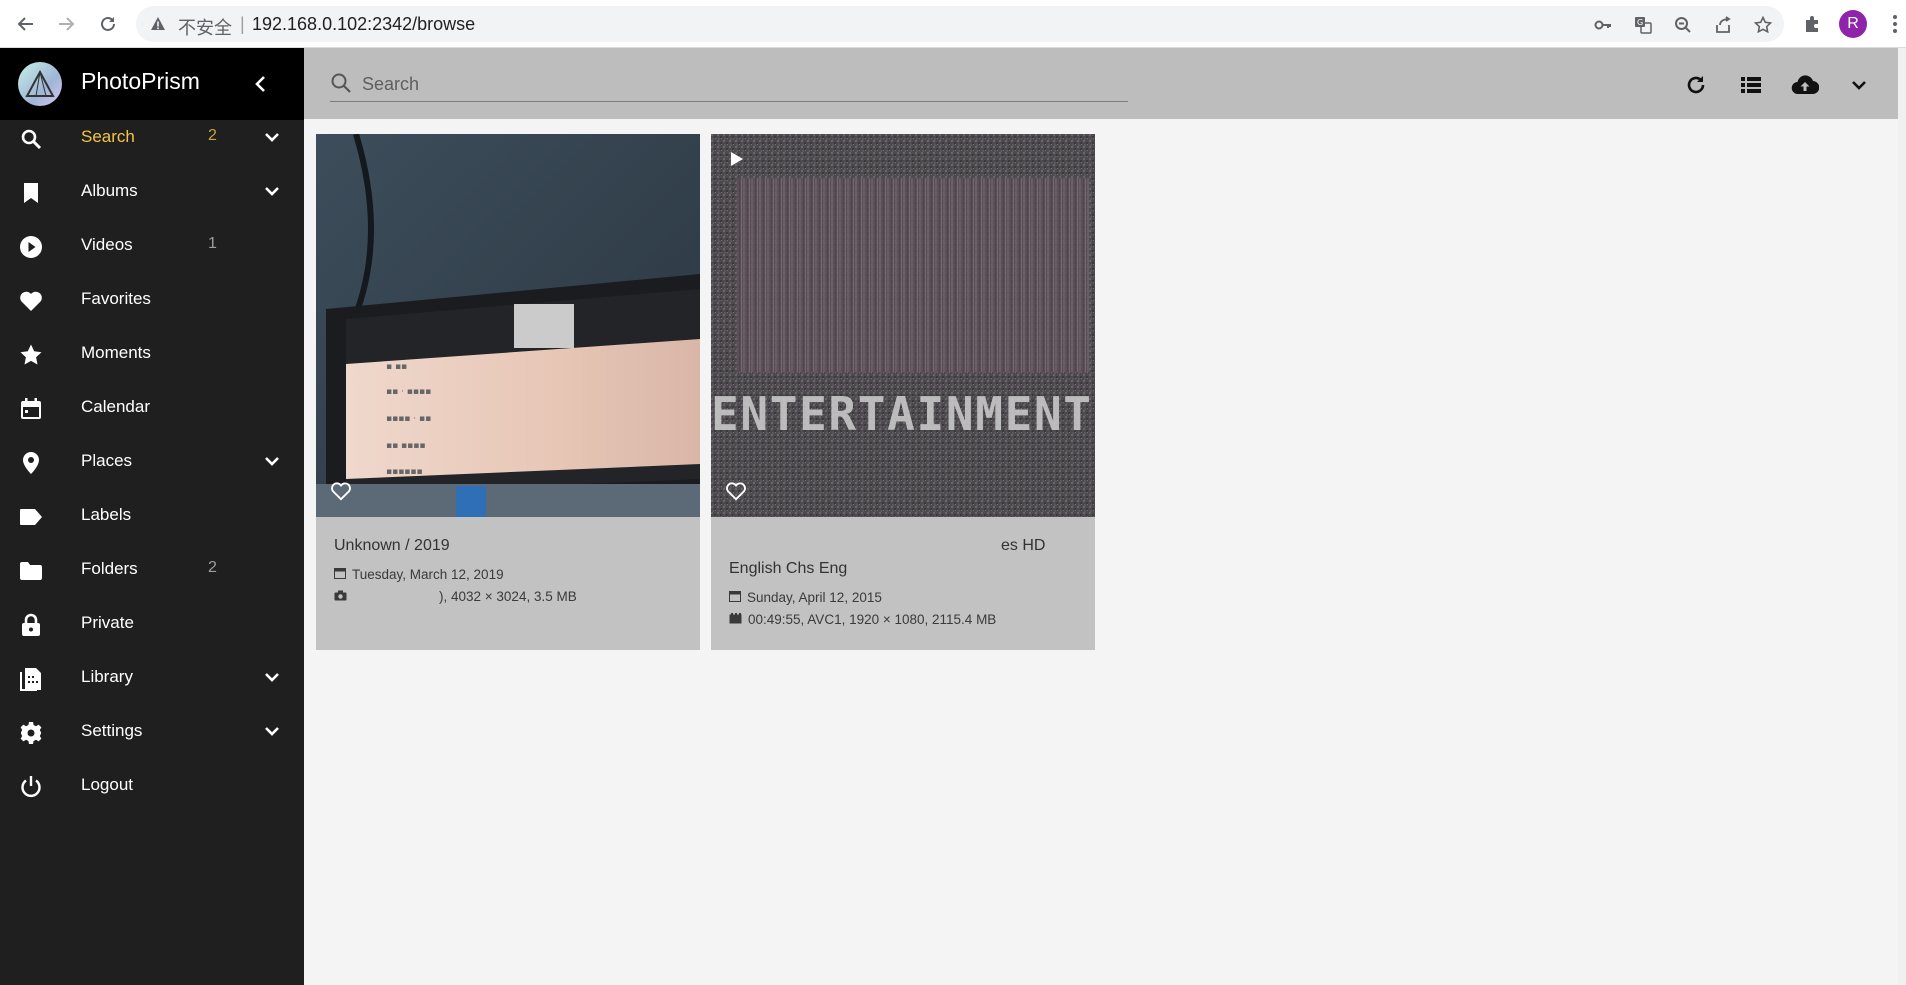 Image resolution: width=1906 pixels, height=985 pixels. What do you see at coordinates (152, 624) in the screenshot?
I see `sidebar-item-private: Private` at bounding box center [152, 624].